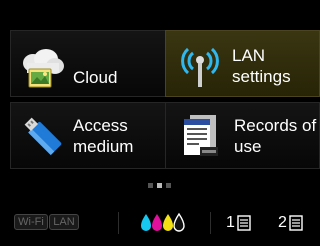 The width and height of the screenshot is (320, 246). What do you see at coordinates (276, 66) in the screenshot?
I see `tile-lan-label: LAN settings` at bounding box center [276, 66].